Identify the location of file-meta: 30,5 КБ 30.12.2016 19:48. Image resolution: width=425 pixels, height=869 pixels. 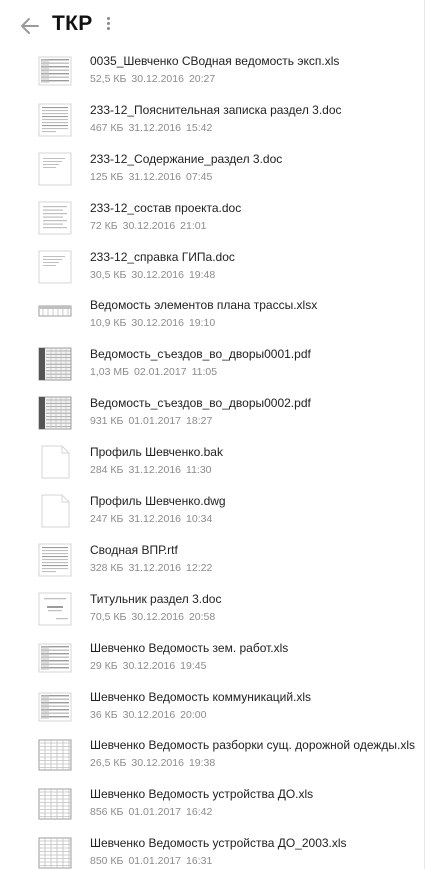
(152, 275).